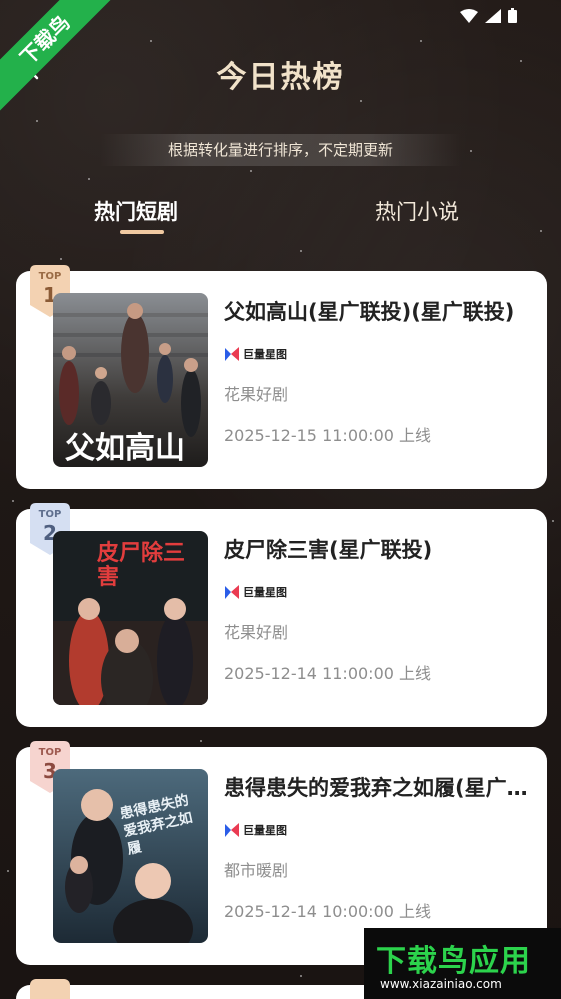  I want to click on watermark-url: www.xiazainiao.com, so click(441, 984).